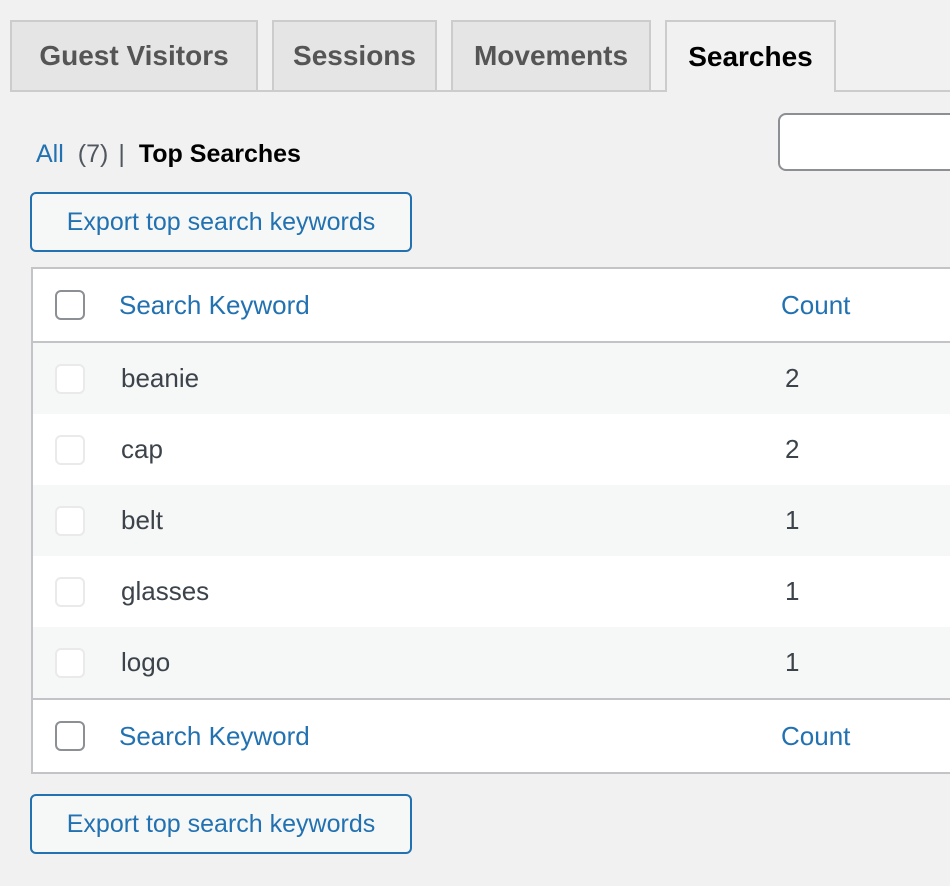 The image size is (950, 886). What do you see at coordinates (214, 305) in the screenshot?
I see `column-header-keyword: Search Keyword` at bounding box center [214, 305].